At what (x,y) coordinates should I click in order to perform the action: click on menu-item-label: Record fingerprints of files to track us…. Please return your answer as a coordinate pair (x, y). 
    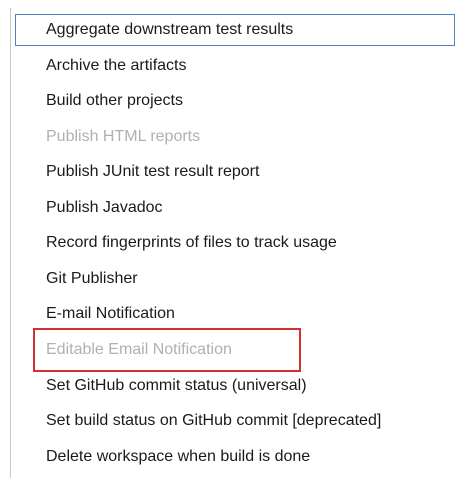
    Looking at the image, I should click on (191, 242).